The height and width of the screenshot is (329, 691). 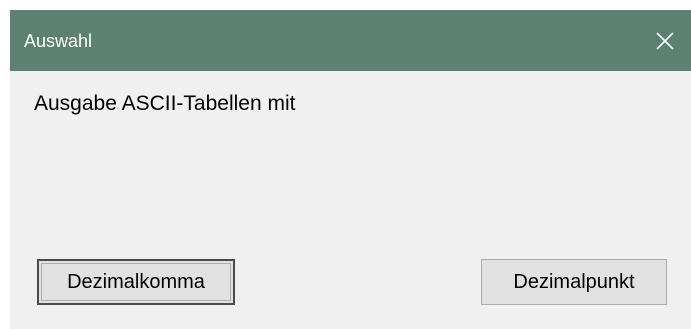 I want to click on decimal-comma-label: Dezimalkomma, so click(x=136, y=281).